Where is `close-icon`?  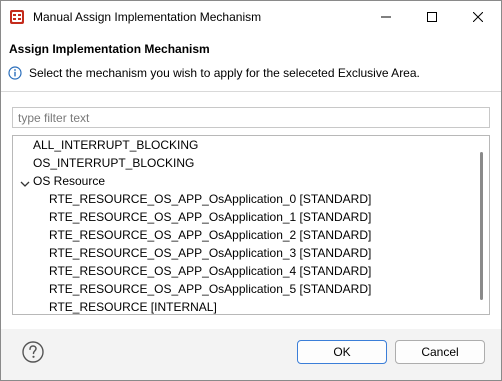 close-icon is located at coordinates (478, 17).